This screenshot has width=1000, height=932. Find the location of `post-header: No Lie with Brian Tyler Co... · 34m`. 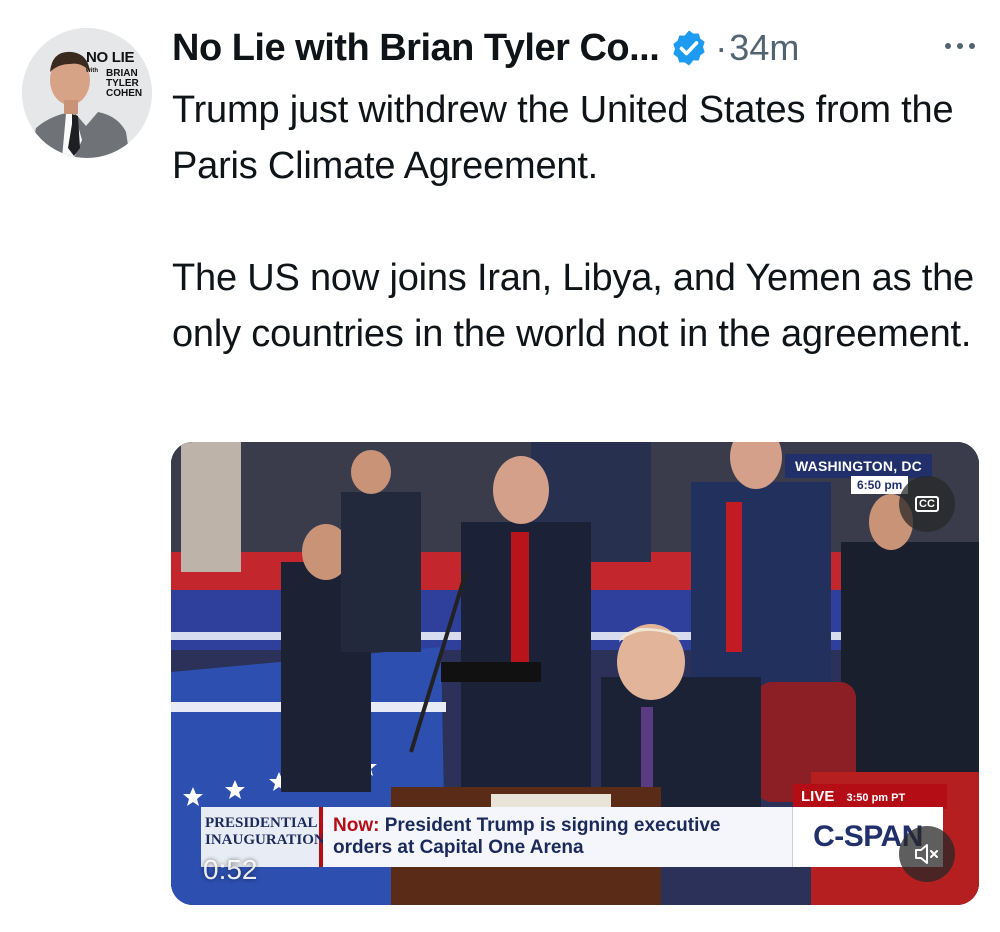

post-header: No Lie with Brian Tyler Co... · 34m is located at coordinates (485, 48).